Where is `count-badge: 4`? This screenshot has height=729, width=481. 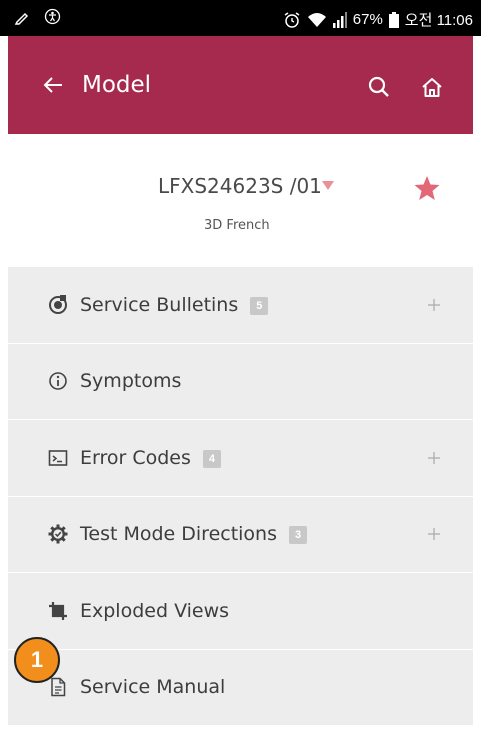 count-badge: 4 is located at coordinates (211, 458).